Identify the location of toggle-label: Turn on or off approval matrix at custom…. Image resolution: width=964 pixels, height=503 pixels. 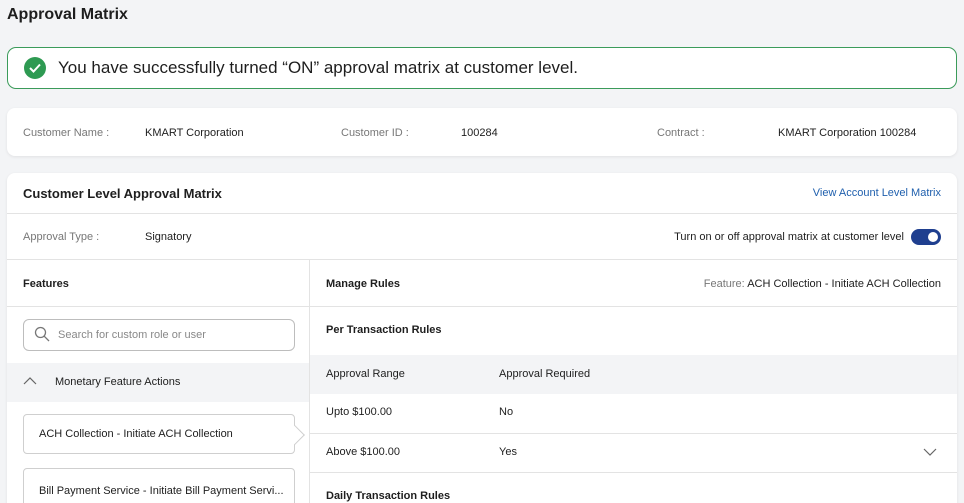
(789, 237).